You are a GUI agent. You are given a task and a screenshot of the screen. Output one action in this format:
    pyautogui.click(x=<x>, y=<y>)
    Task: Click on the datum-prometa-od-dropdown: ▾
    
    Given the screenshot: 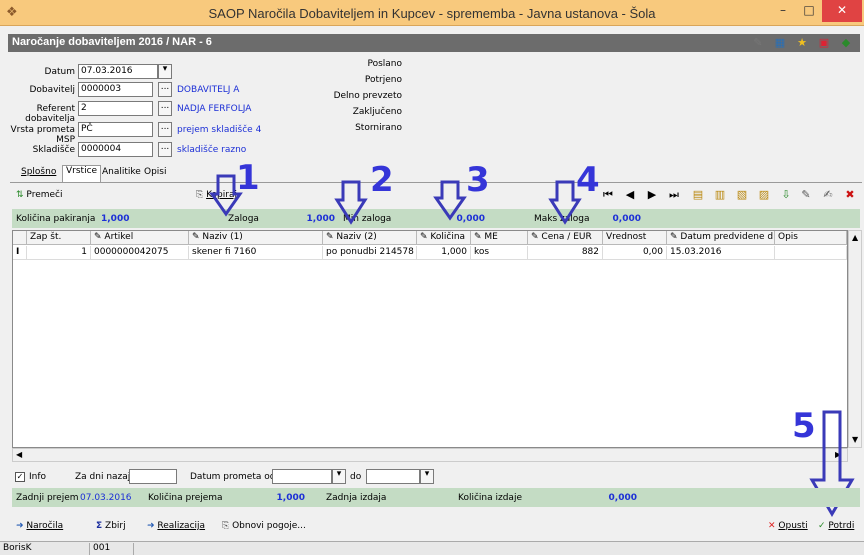 What is the action you would take?
    pyautogui.click(x=339, y=476)
    